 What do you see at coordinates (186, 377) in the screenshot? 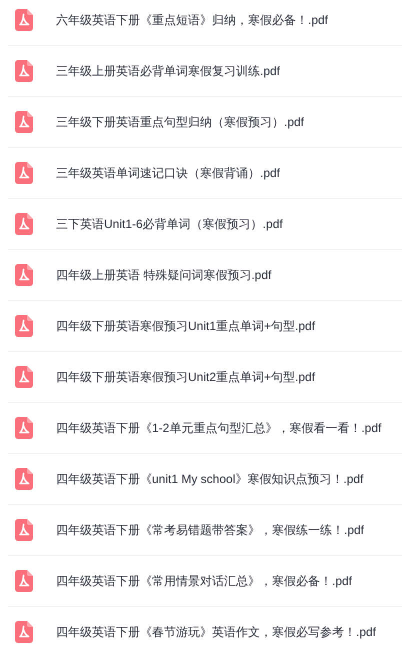
I see `file-name: 四年级下册英语寒假预习Unit2重点单词+句型.pdf` at bounding box center [186, 377].